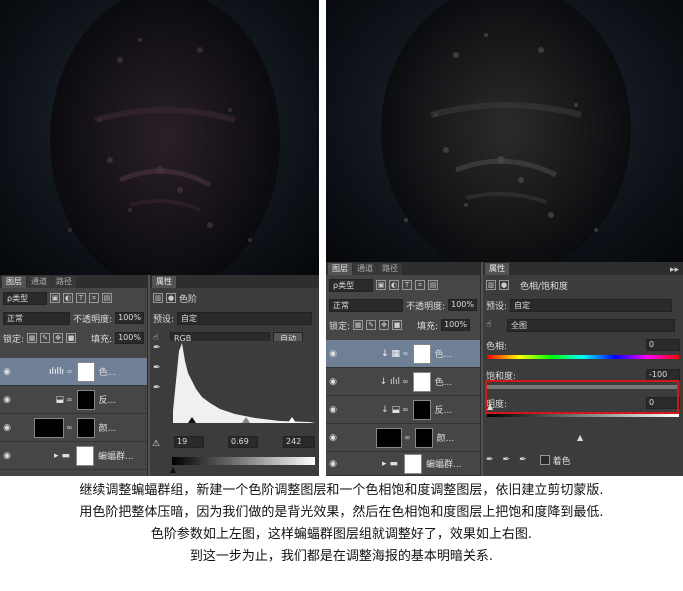  I want to click on gray-eyedropper-icon: ✒, so click(159, 368).